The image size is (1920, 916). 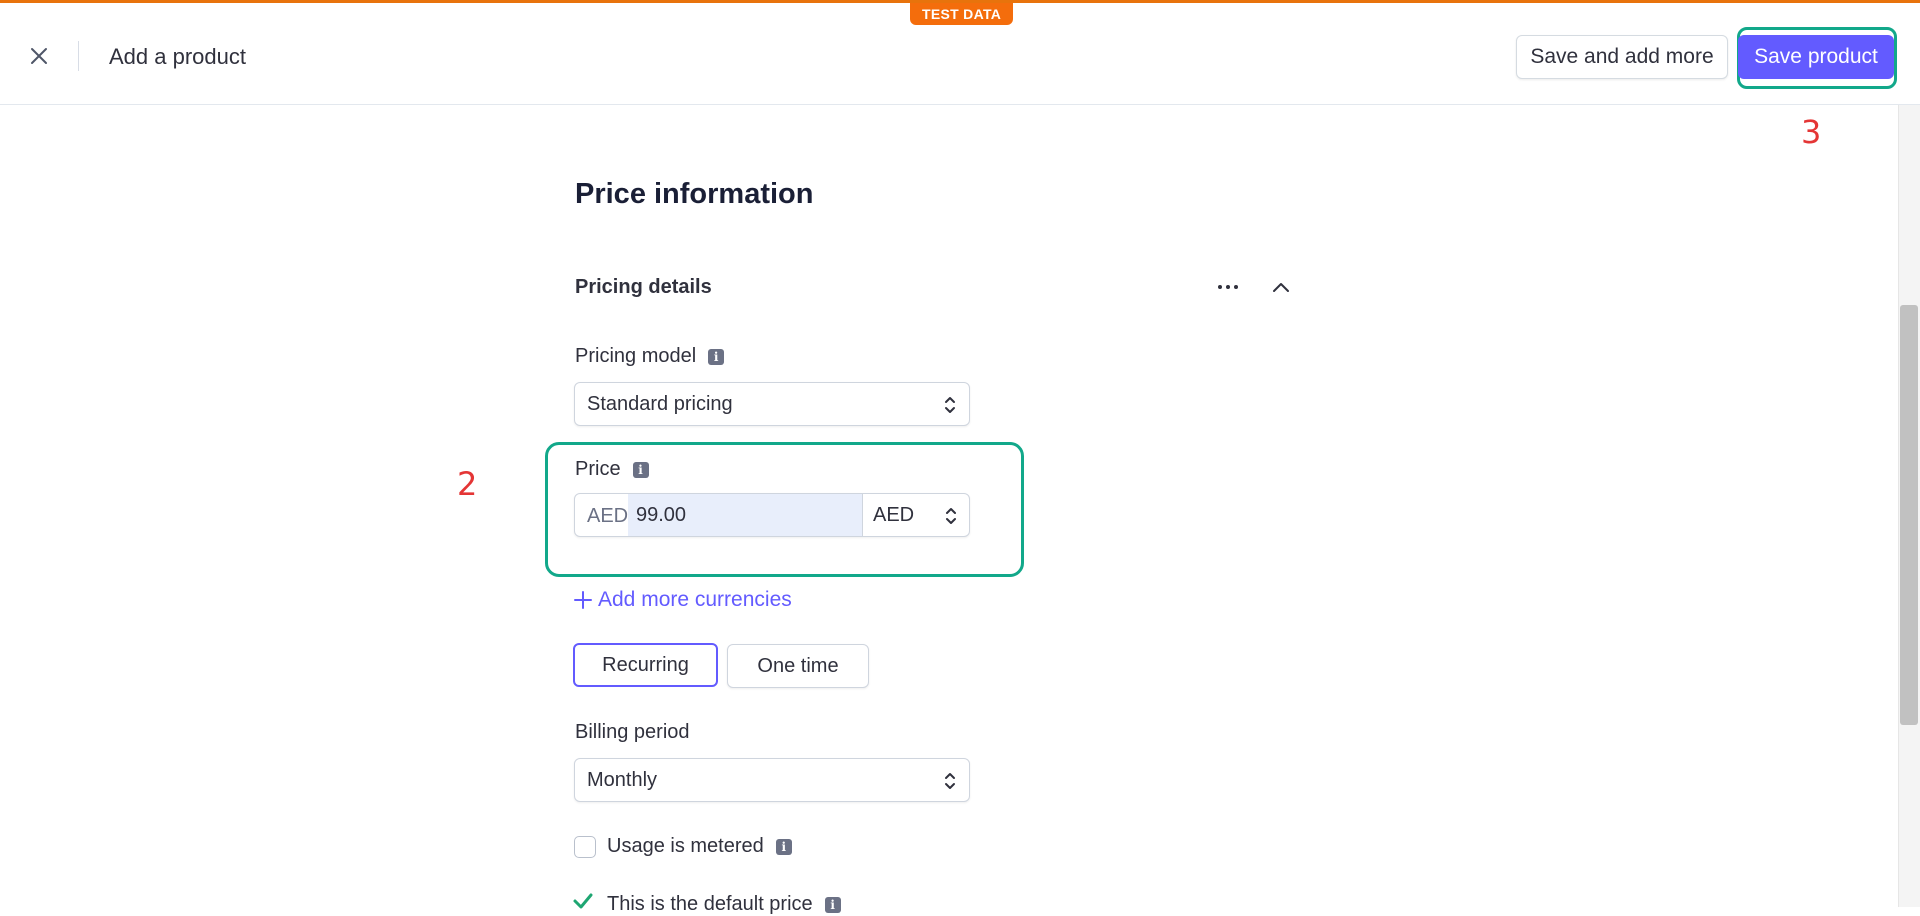 I want to click on step-number-2: 2, so click(x=467, y=484).